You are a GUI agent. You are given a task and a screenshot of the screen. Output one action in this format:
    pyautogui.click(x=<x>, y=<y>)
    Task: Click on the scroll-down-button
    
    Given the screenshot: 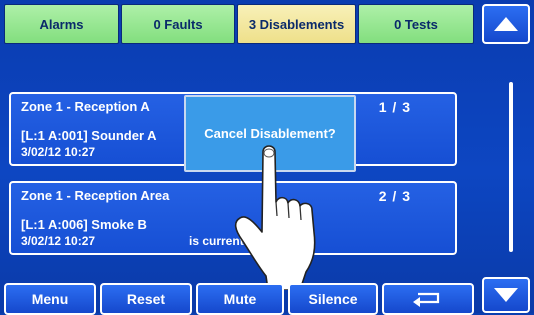 What is the action you would take?
    pyautogui.click(x=506, y=295)
    